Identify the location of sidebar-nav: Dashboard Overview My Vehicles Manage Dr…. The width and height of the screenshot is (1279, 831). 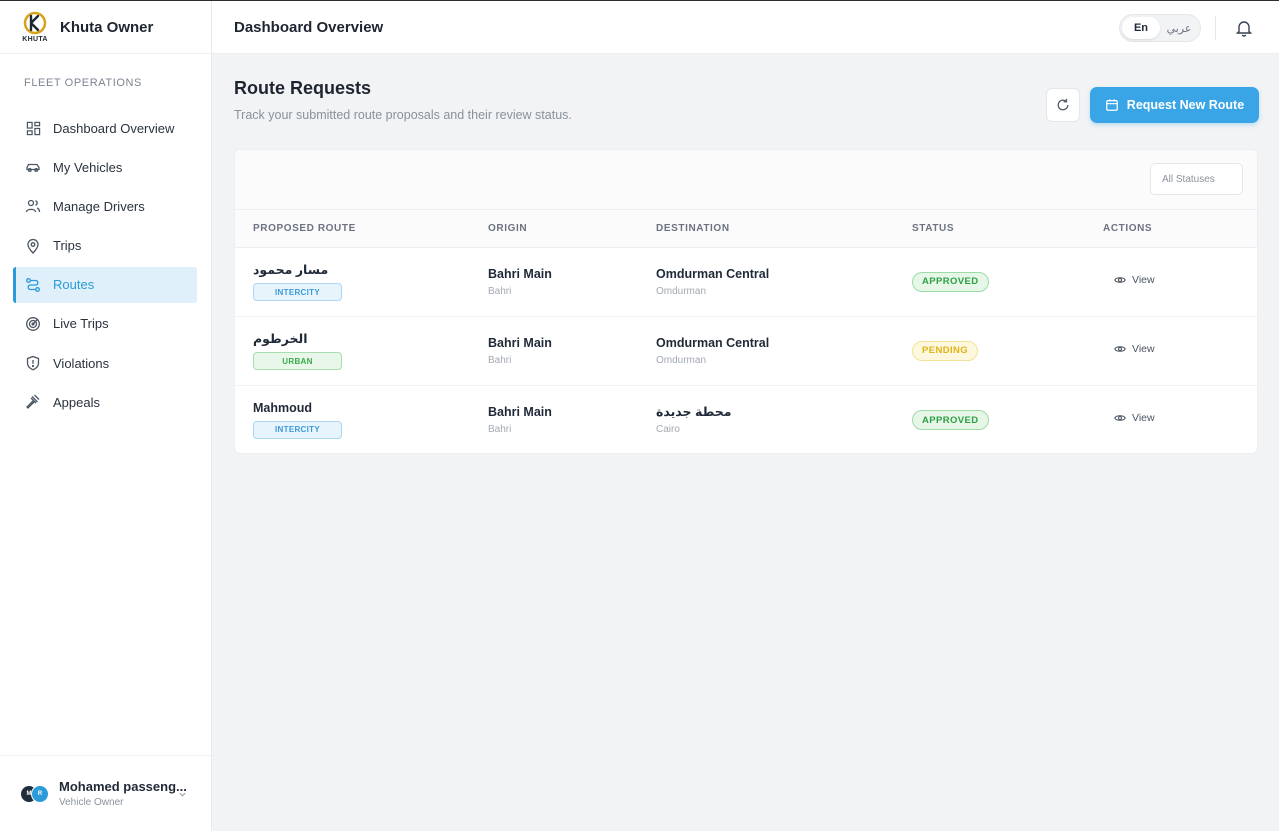
(105, 267).